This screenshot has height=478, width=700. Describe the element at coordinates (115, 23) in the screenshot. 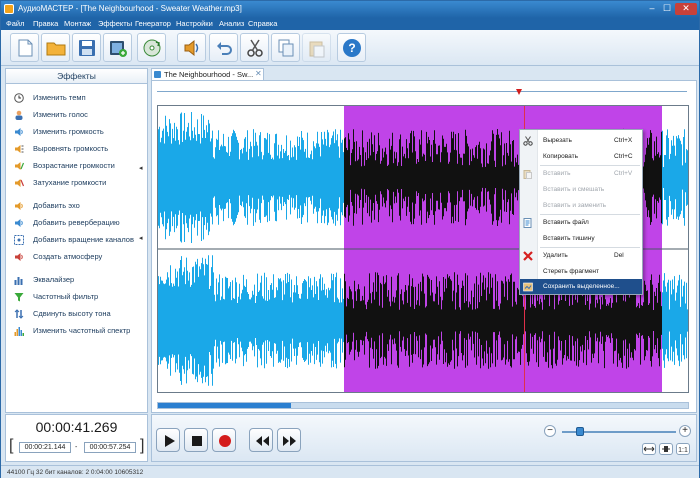

I see `menu-effects: Эффекты` at that location.